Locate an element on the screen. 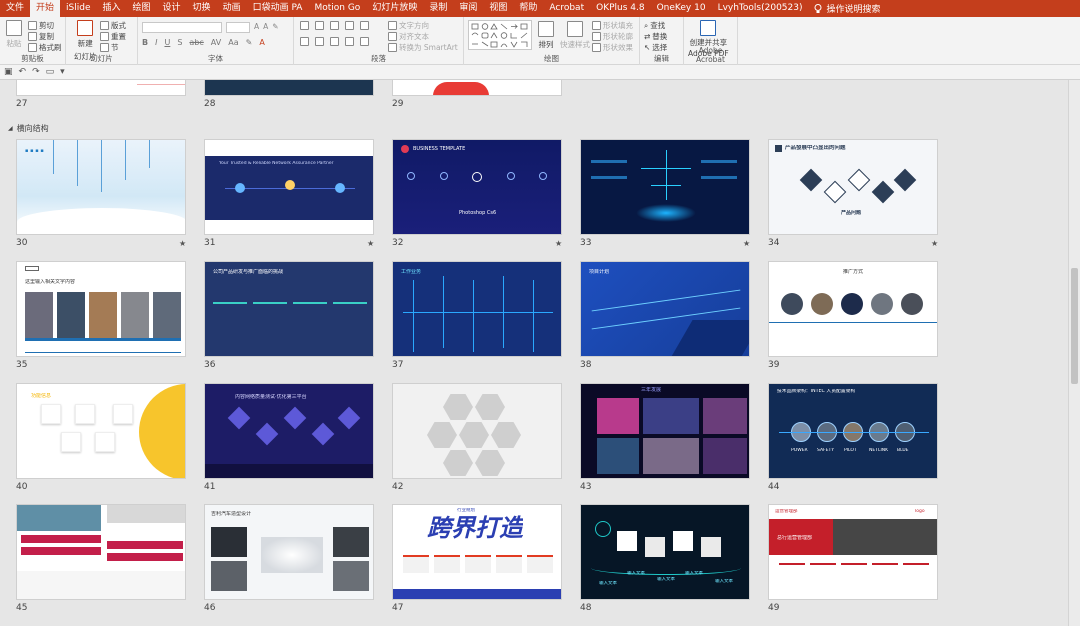 This screenshot has width=1080, height=626. grow-font-icon: A is located at coordinates (256, 26).